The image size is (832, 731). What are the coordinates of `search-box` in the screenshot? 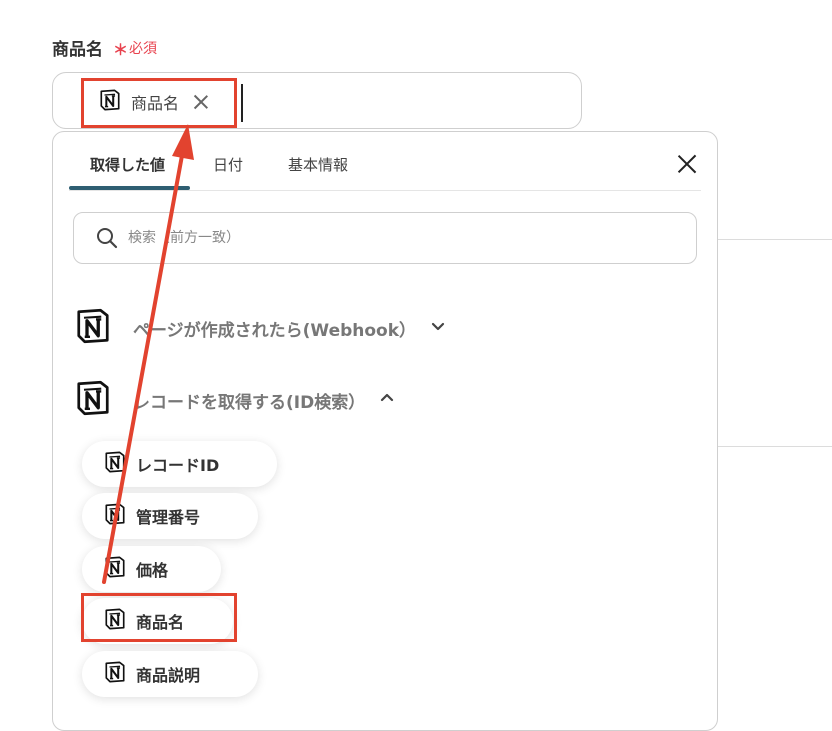 It's located at (385, 238).